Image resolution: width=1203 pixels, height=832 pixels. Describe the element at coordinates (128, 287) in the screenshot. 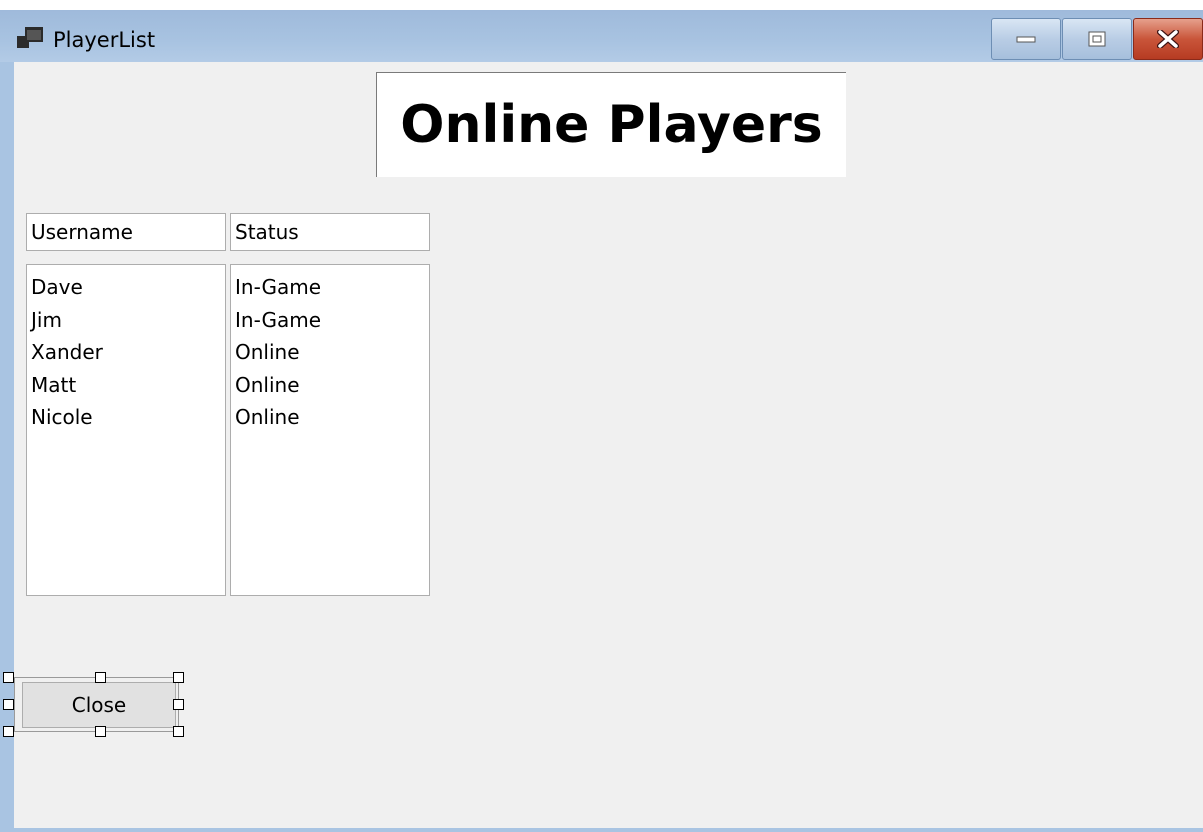

I see `list-item: Dave` at that location.